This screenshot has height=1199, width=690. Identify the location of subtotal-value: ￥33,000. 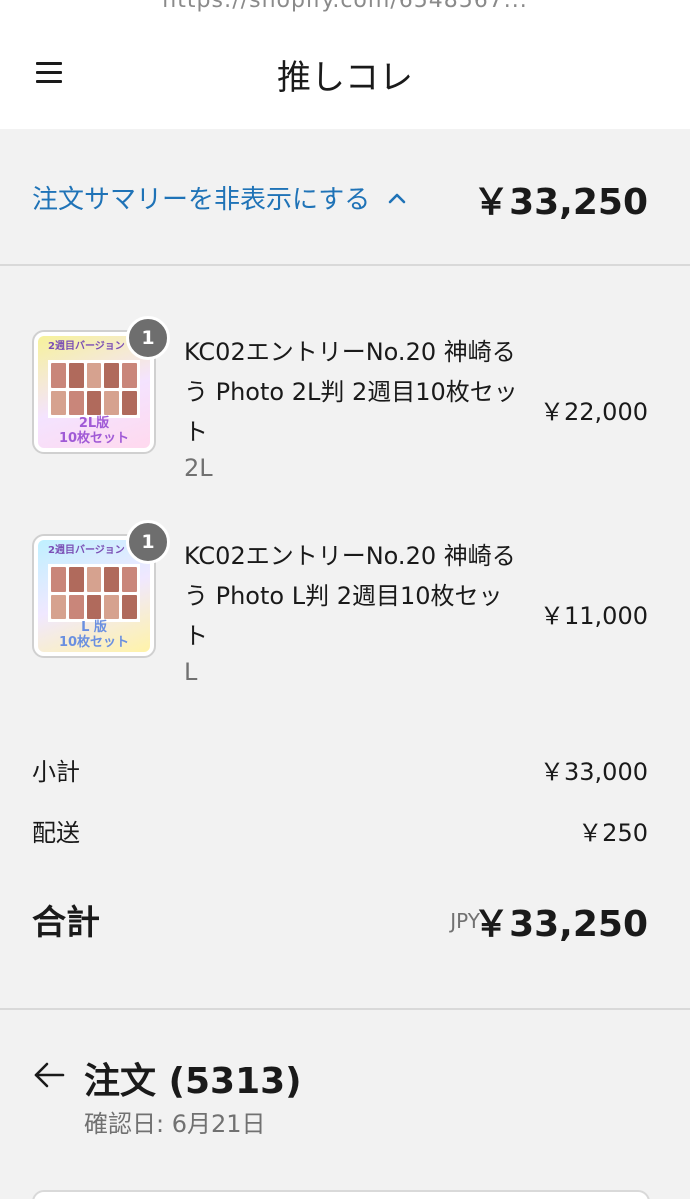
(594, 772).